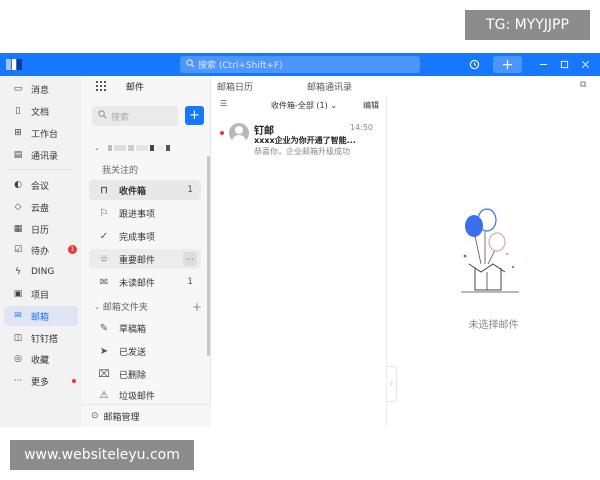 This screenshot has height=480, width=600. Describe the element at coordinates (18, 316) in the screenshot. I see `mail-icon: ✉` at that location.